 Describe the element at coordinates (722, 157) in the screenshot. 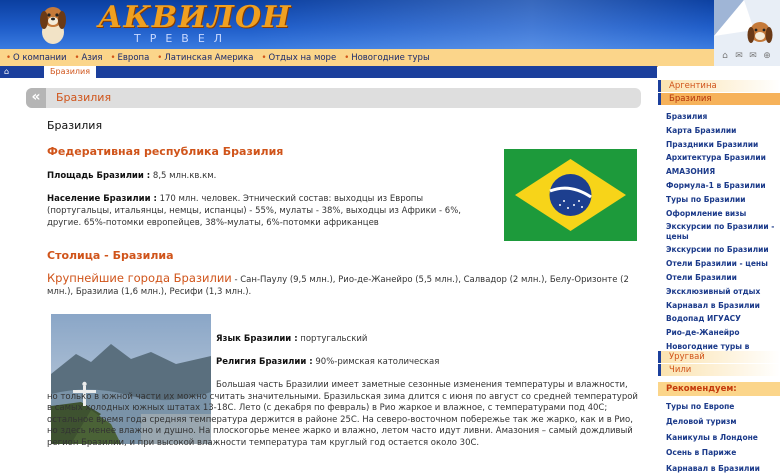

I see `sidebar-link: Архитектура Бразилии` at that location.